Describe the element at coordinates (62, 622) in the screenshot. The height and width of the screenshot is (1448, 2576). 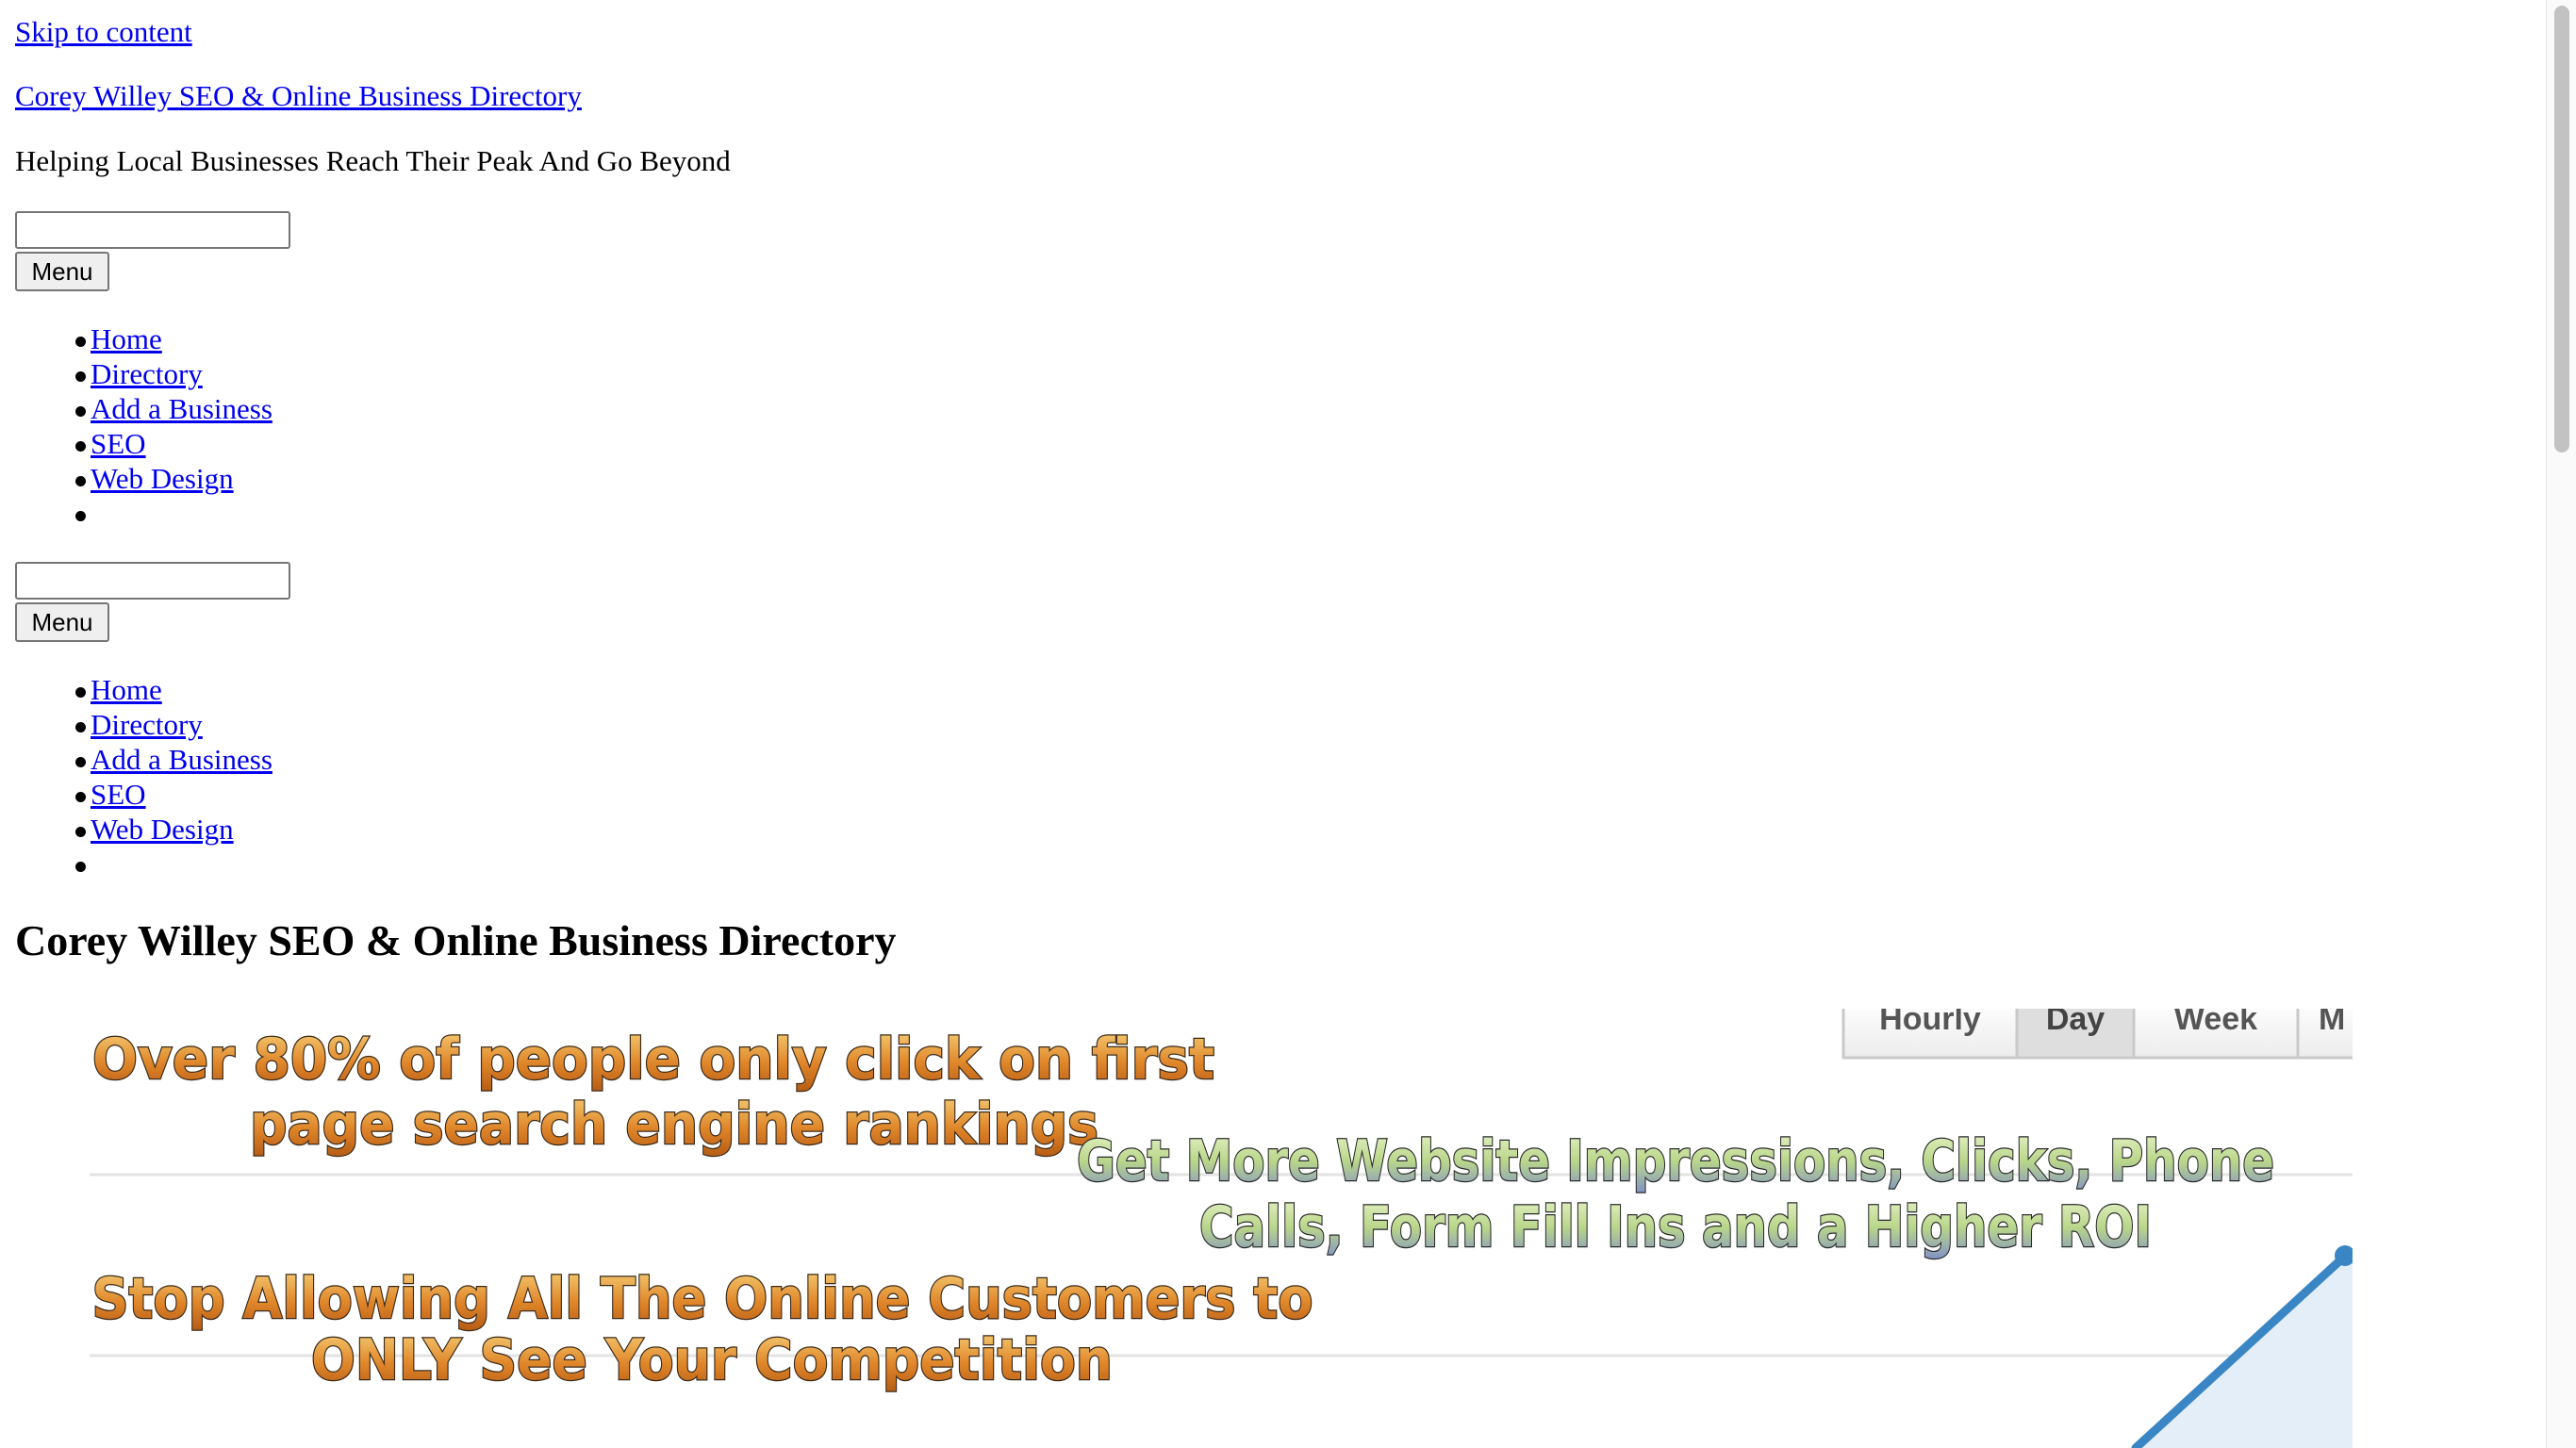
I see `menu-button-secondary: Menu` at that location.